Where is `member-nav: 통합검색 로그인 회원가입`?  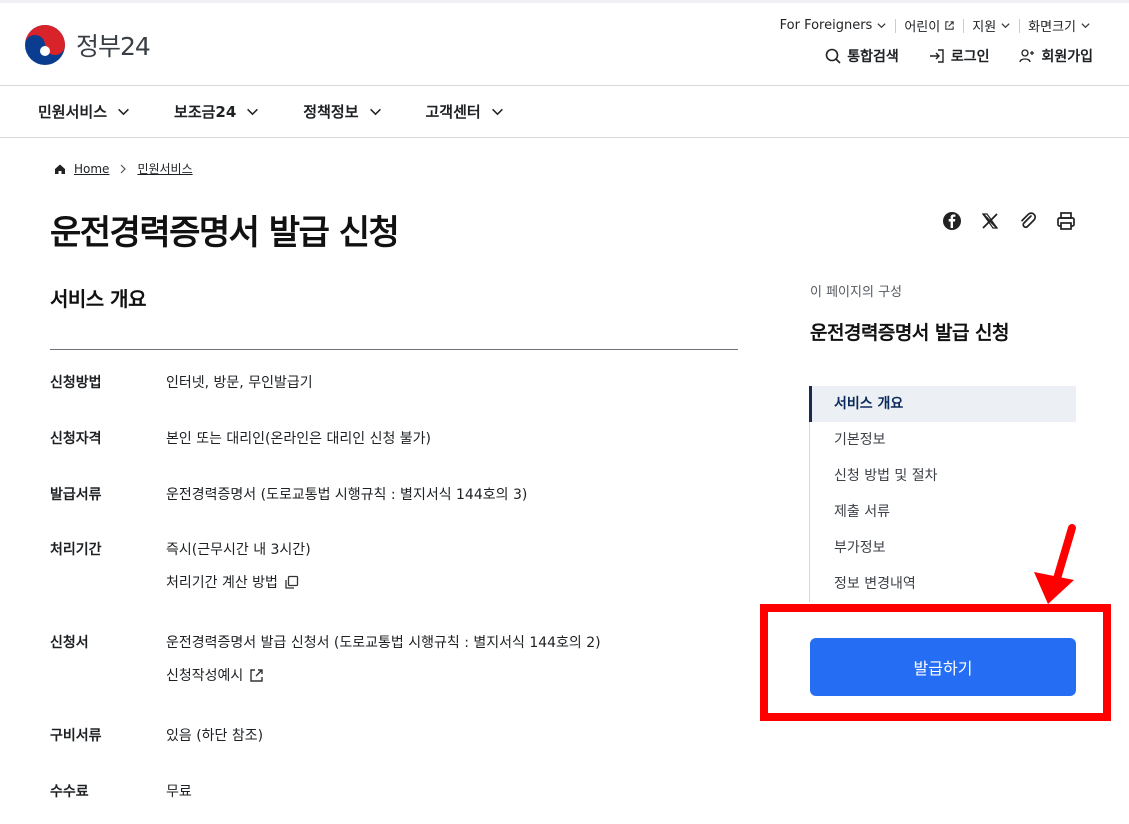 member-nav: 통합검색 로그인 회원가입 is located at coordinates (959, 56).